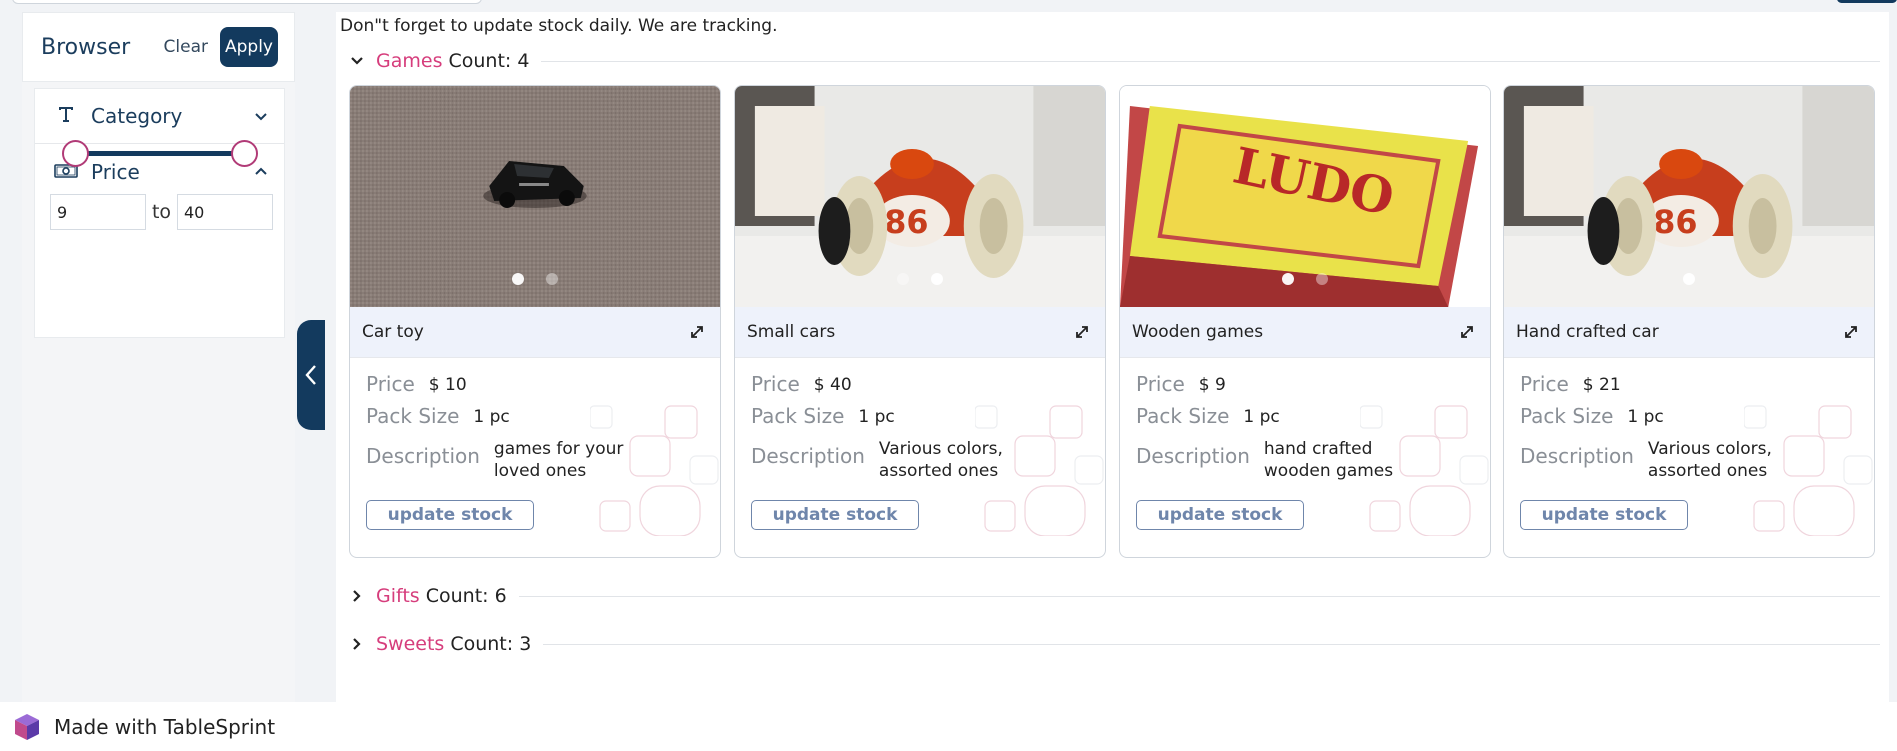  What do you see at coordinates (225, 212) in the screenshot?
I see `price-max-input` at bounding box center [225, 212].